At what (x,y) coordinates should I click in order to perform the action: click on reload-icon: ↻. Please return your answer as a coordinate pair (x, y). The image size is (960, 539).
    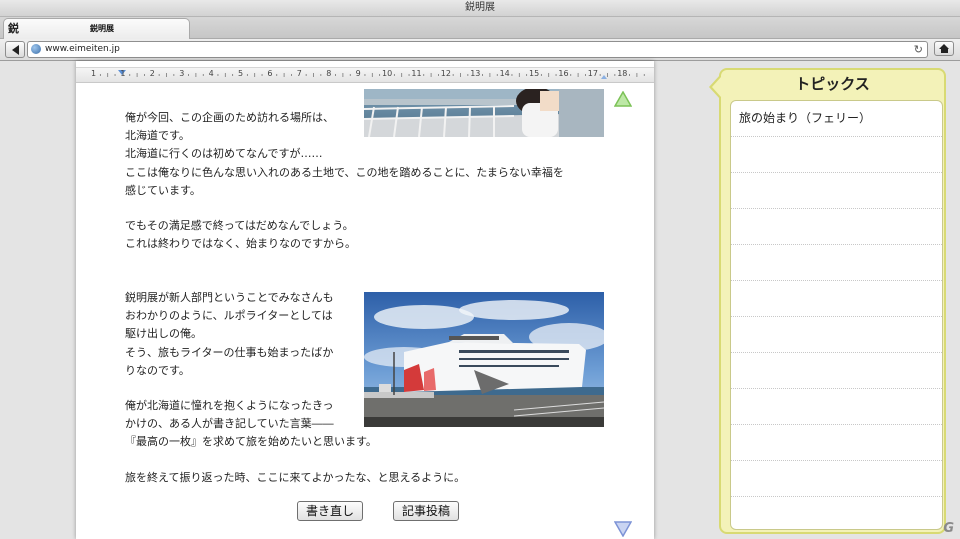
    Looking at the image, I should click on (918, 49).